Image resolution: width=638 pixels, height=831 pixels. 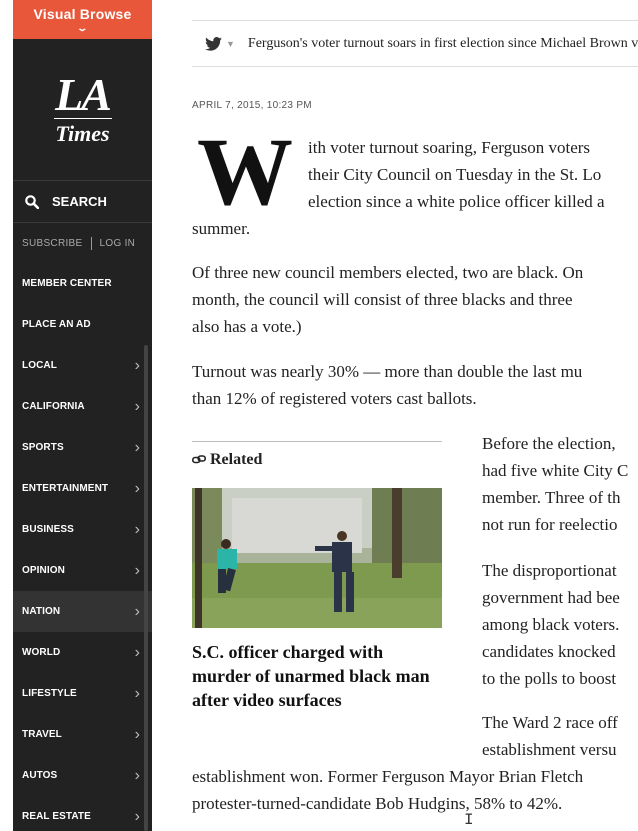 I want to click on nav-item-place-an-ad: PLACE AN AD, so click(x=82, y=324).